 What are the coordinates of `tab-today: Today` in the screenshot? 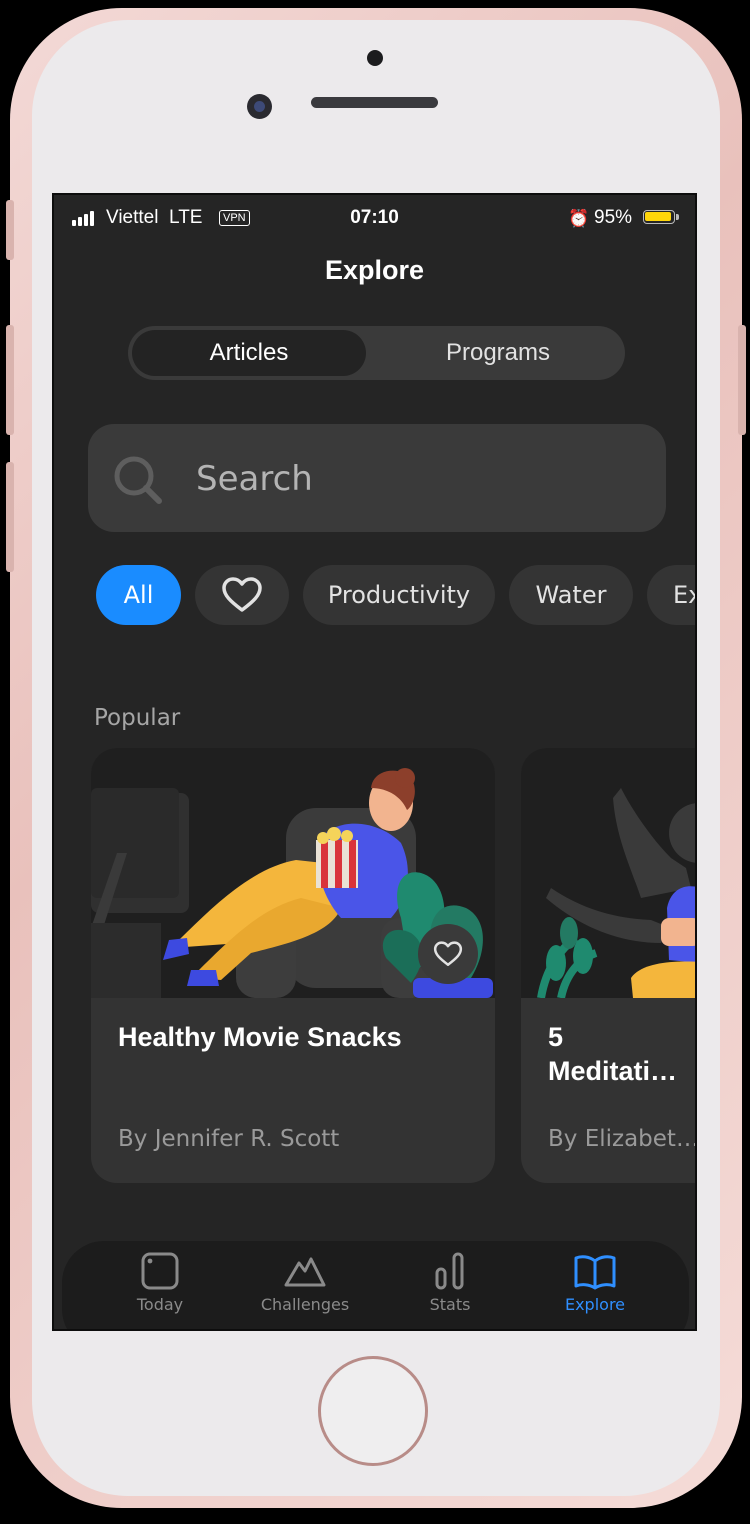 It's located at (160, 1282).